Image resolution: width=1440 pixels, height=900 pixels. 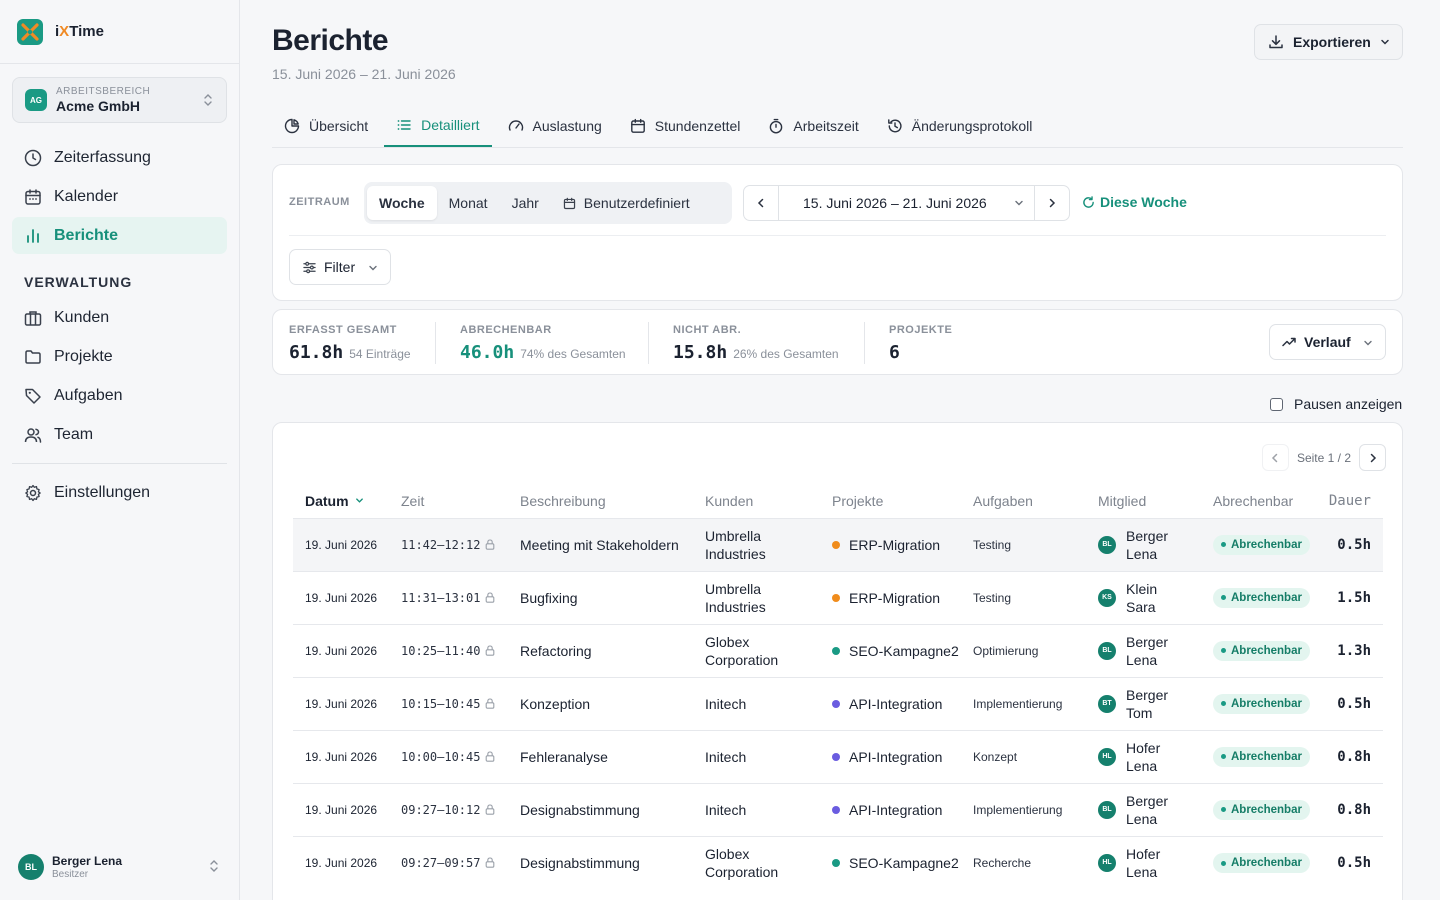 What do you see at coordinates (119, 157) in the screenshot?
I see `nav-item-zeiterfassung: Zeiterfassung` at bounding box center [119, 157].